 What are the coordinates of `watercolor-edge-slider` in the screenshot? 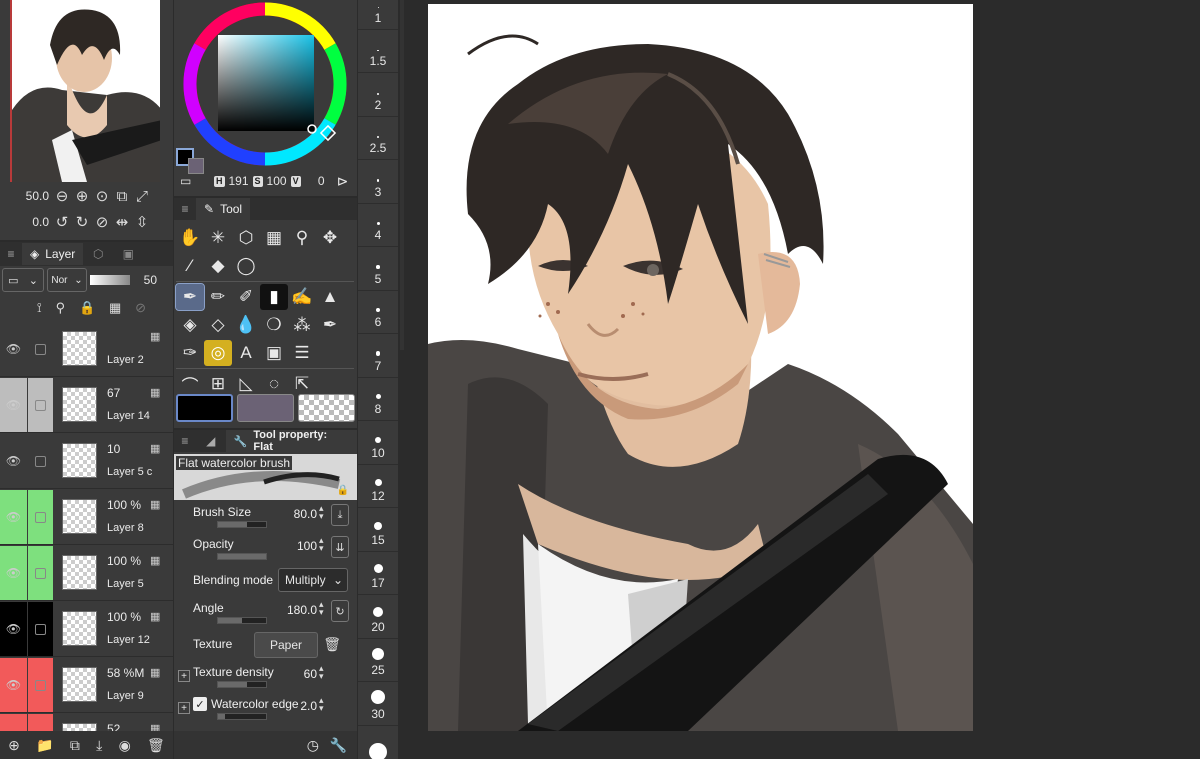 It's located at (242, 716).